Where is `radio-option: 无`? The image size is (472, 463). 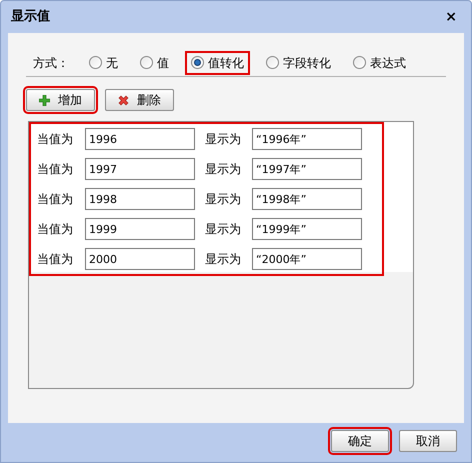
radio-option: 无 is located at coordinates (103, 62).